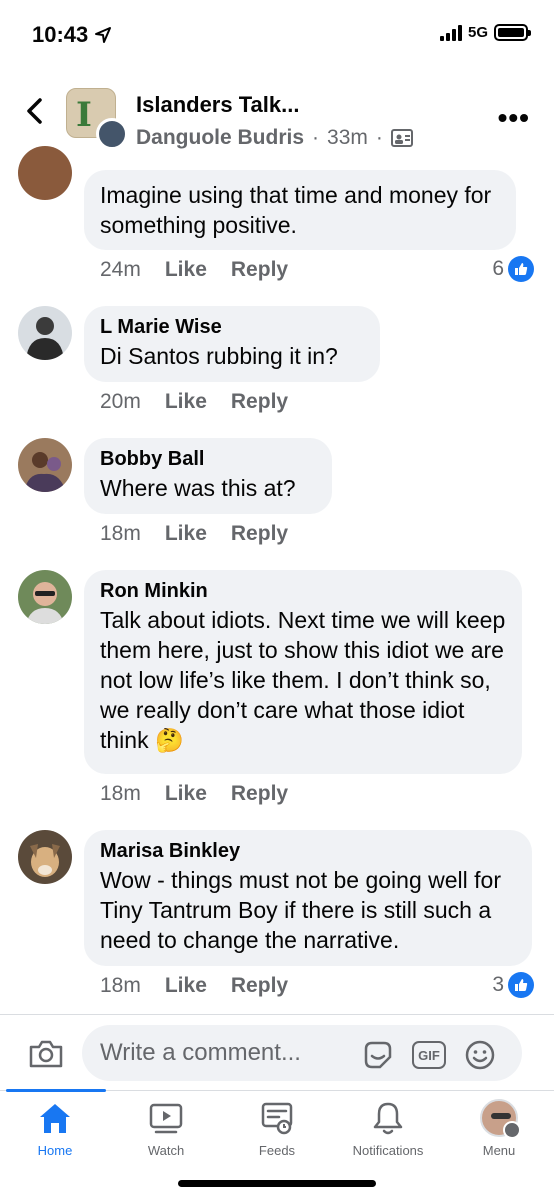 The image size is (554, 1200). I want to click on more-options-icon: •••, so click(514, 118).